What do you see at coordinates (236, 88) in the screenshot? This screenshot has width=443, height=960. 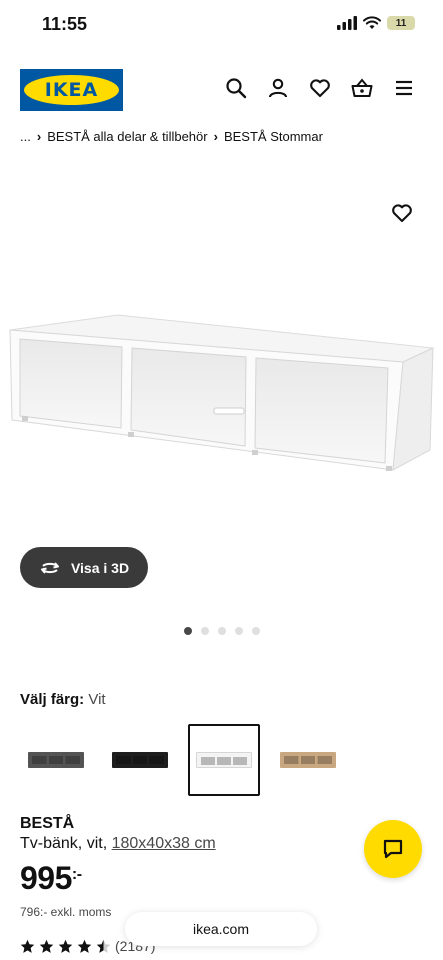 I see `search-icon` at bounding box center [236, 88].